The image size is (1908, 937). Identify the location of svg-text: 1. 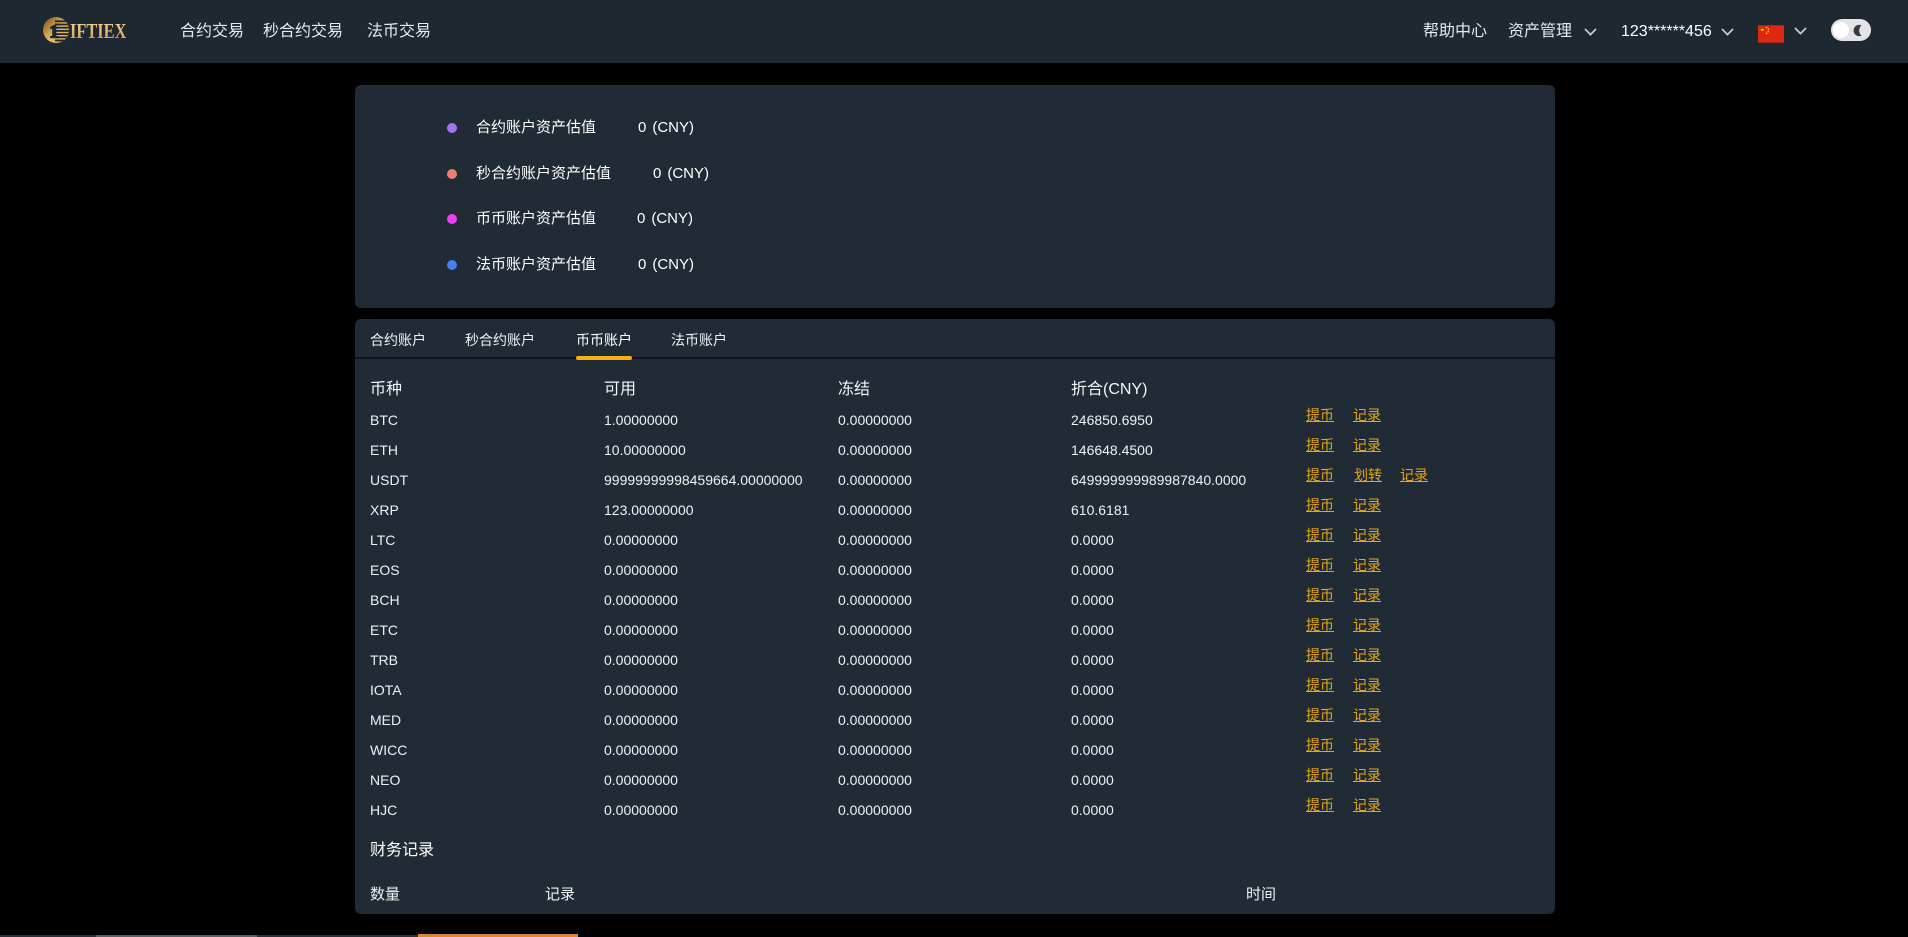
(54, 32).